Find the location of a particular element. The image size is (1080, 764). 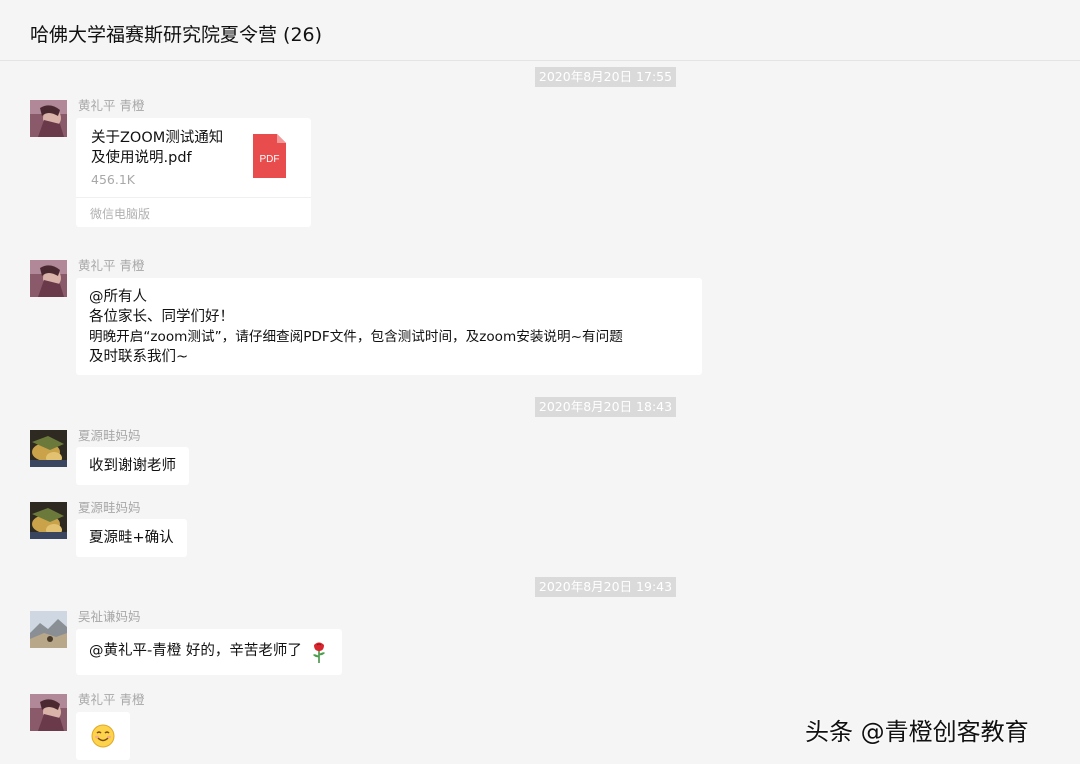

message-line: 各位家长、同学们好！ is located at coordinates (161, 317).